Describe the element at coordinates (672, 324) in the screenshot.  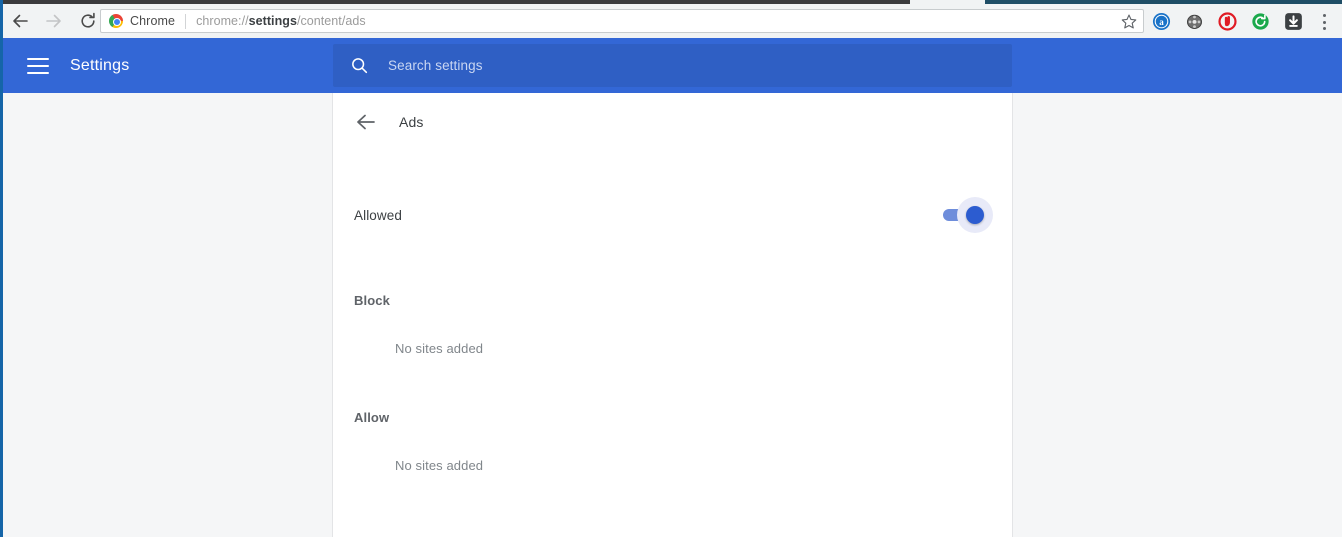
I see `block-section: Block No sites added` at that location.